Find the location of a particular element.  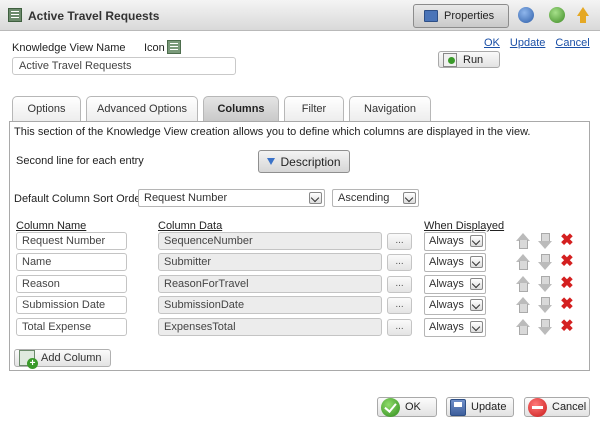

second-line-label: Second line for each entry is located at coordinates (80, 161).